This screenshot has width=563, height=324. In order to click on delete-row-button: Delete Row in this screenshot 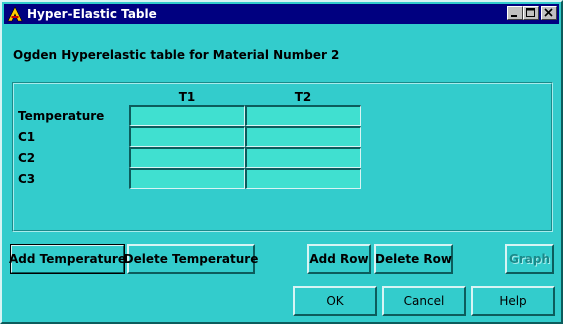, I will do `click(413, 259)`.